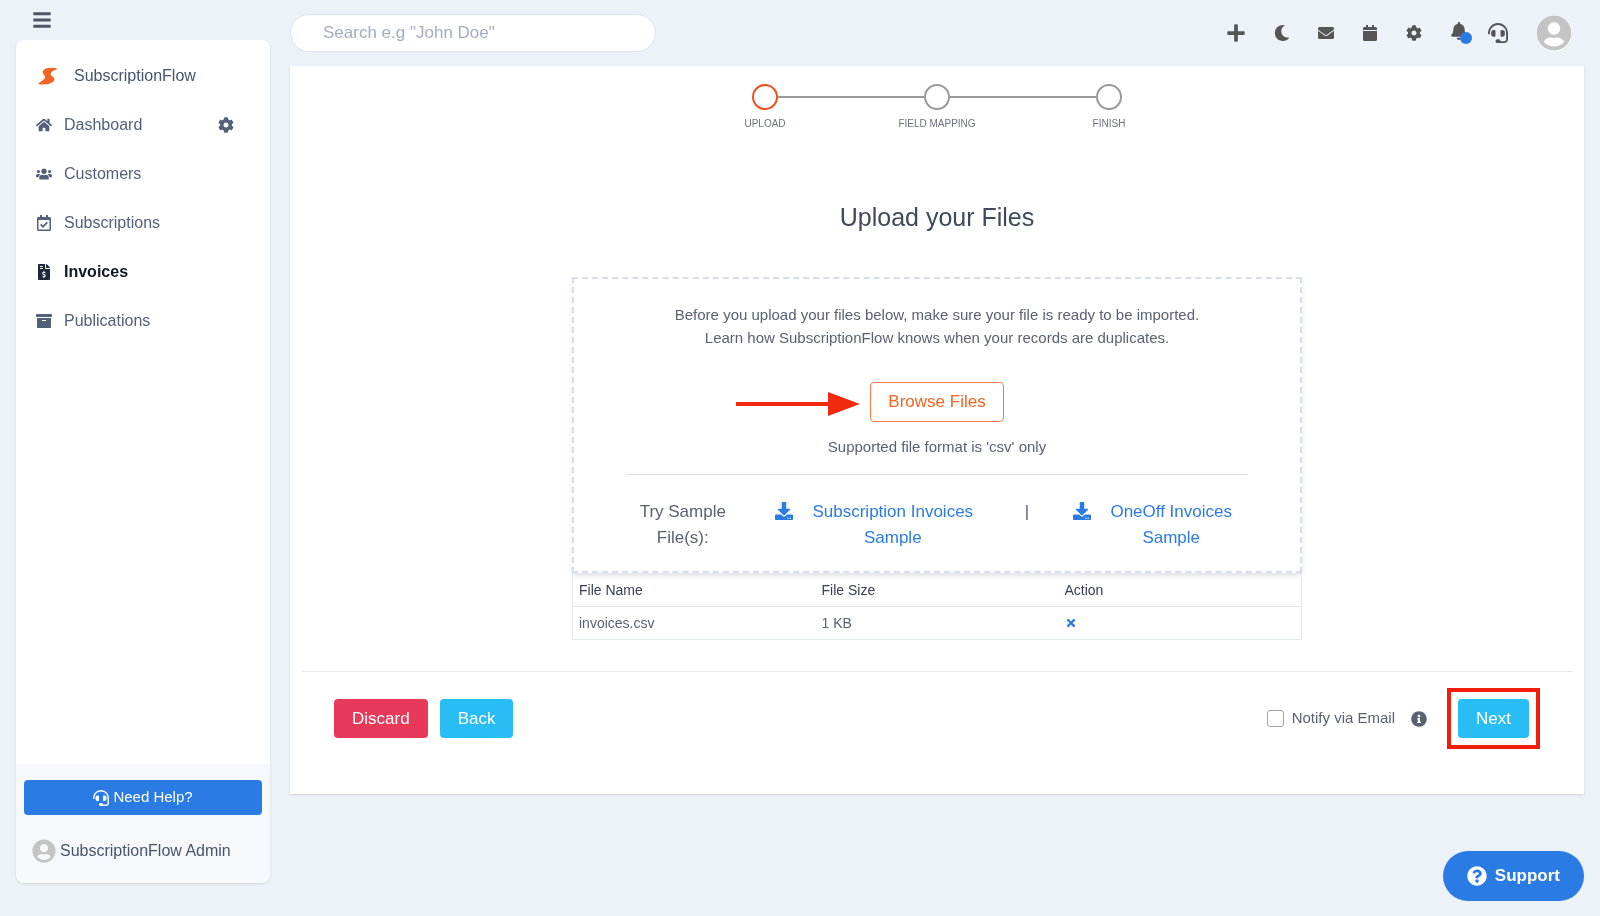  I want to click on page-title: Upload your Files, so click(937, 217).